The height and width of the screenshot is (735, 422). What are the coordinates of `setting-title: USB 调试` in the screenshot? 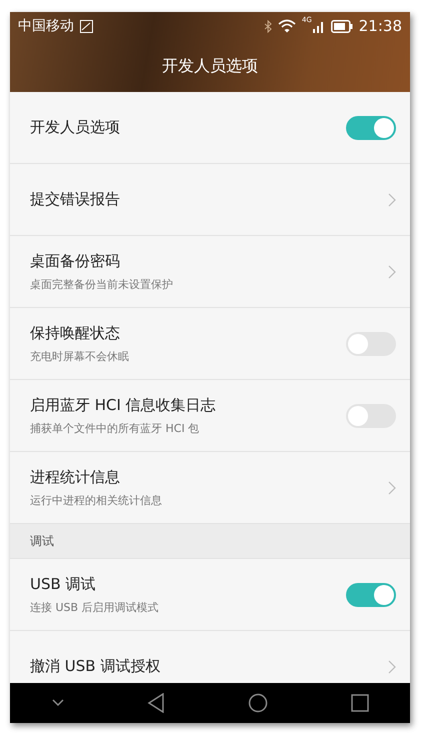 It's located at (63, 584).